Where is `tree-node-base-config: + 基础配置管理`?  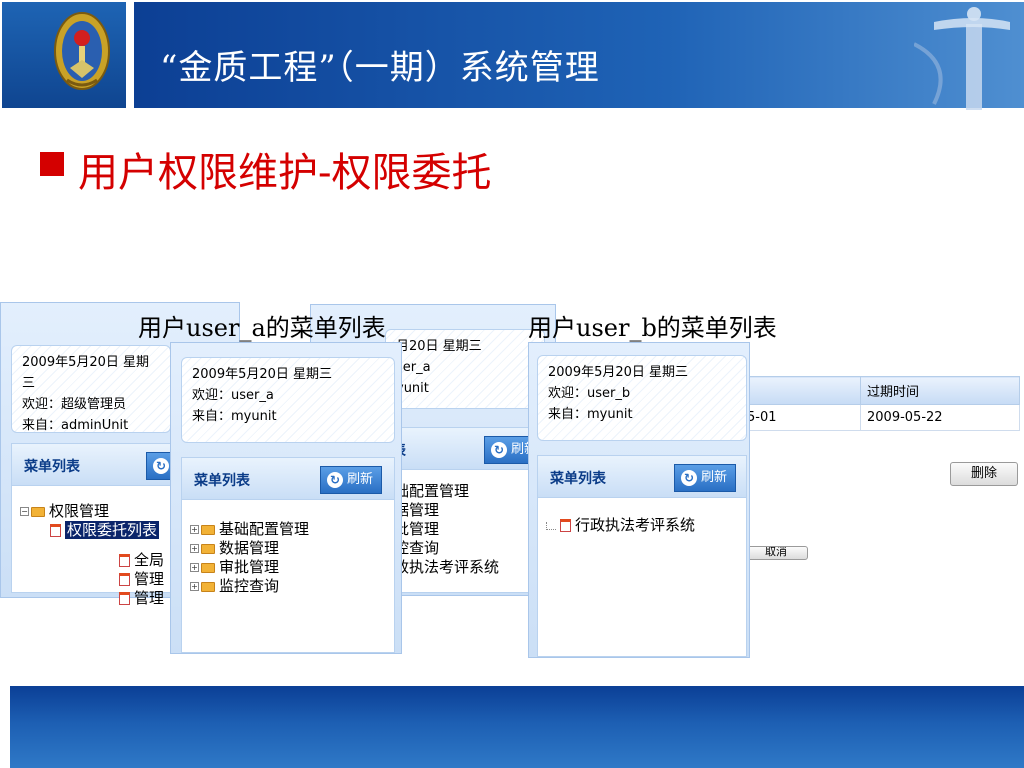 tree-node-base-config: + 基础配置管理 is located at coordinates (249, 529).